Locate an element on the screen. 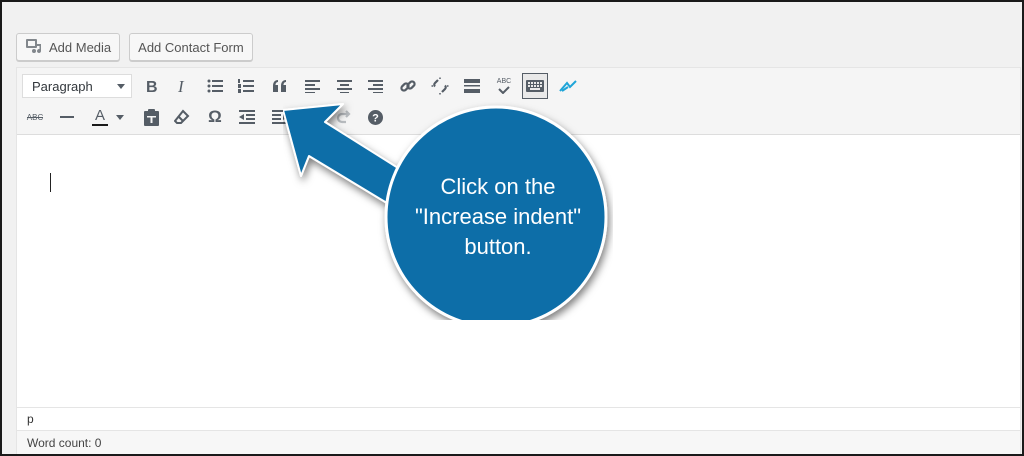 The image size is (1024, 456). align-right-icon is located at coordinates (375, 86).